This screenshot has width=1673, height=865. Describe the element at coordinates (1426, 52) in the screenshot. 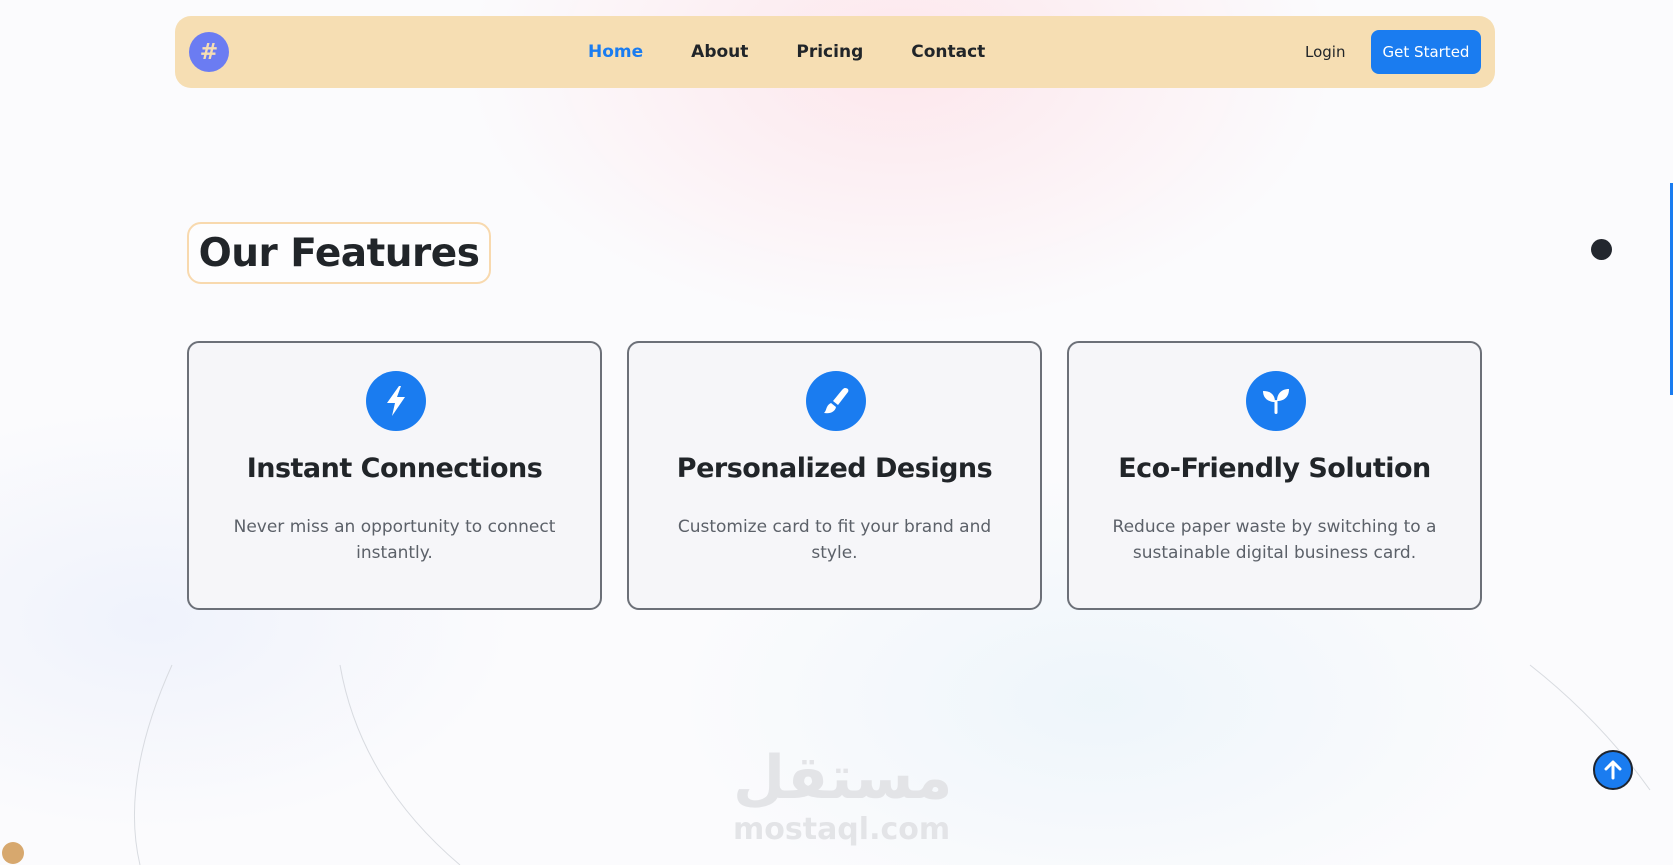

I see `get-started-button: Get Started` at that location.